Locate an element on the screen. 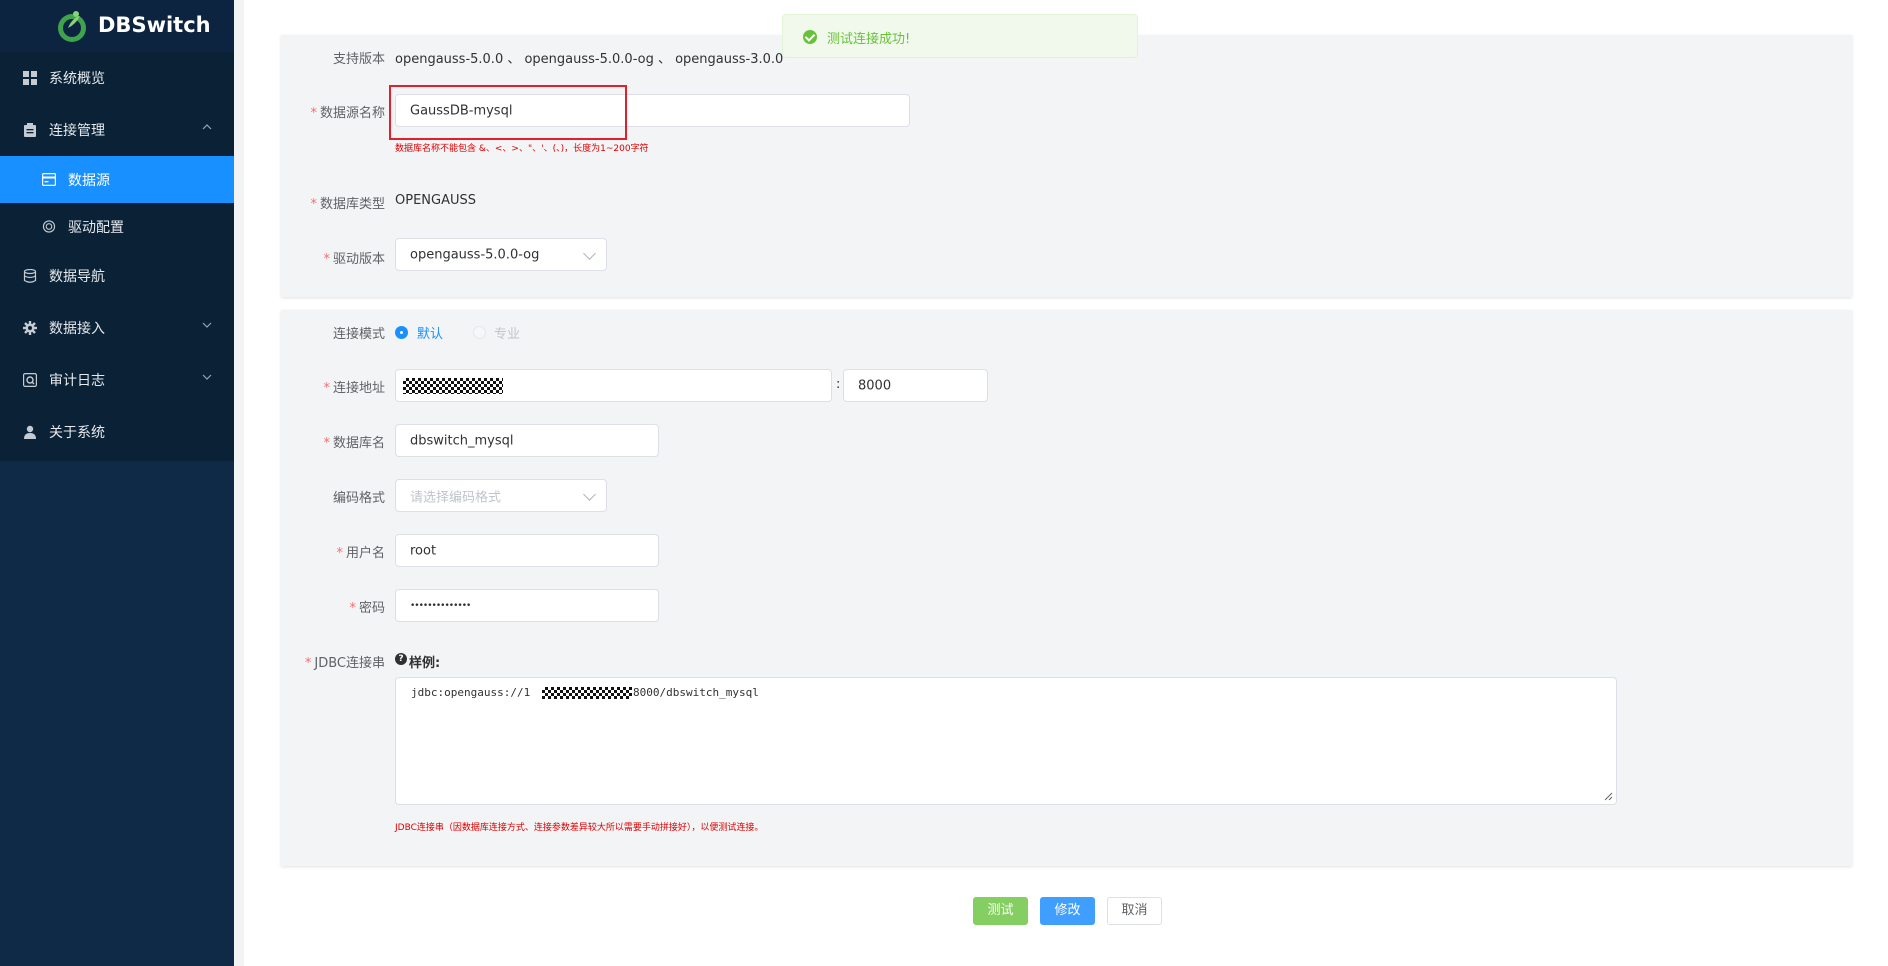 Image resolution: width=1888 pixels, height=966 pixels. username-value: root is located at coordinates (423, 550).